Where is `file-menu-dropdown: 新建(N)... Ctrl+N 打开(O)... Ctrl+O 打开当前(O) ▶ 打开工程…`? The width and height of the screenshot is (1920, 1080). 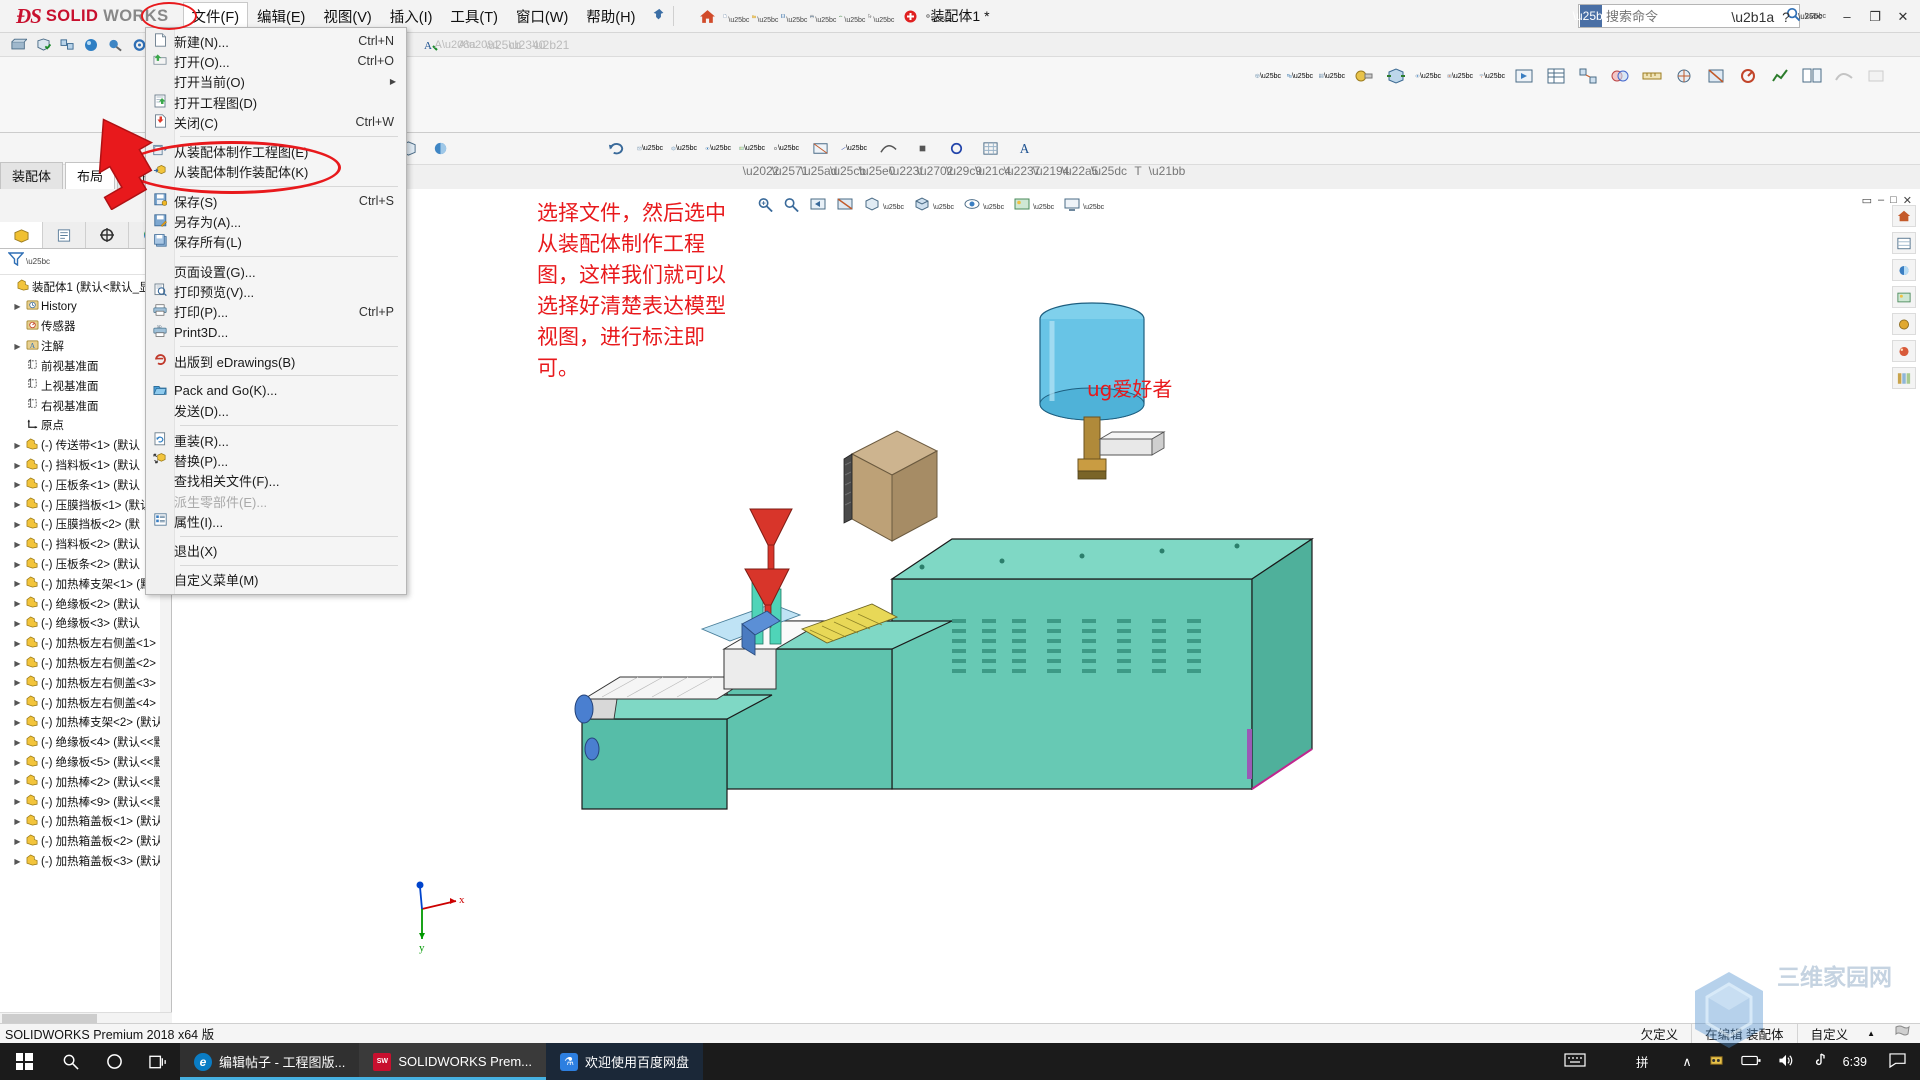
file-menu-dropdown: 新建(N)... Ctrl+N 打开(O)... Ctrl+O 打开当前(O) ▶ 打开工程… is located at coordinates (276, 311).